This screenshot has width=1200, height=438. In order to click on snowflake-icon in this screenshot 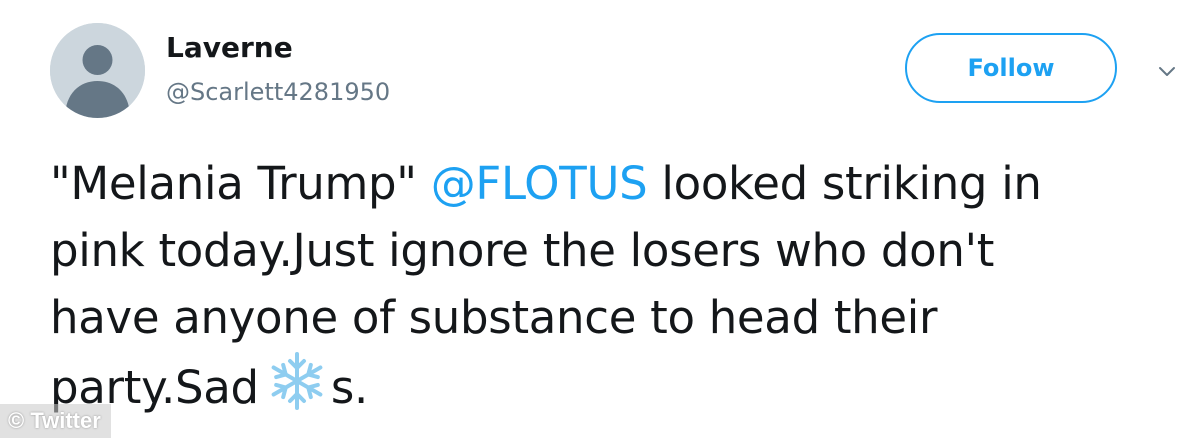, I will do `click(297, 381)`.